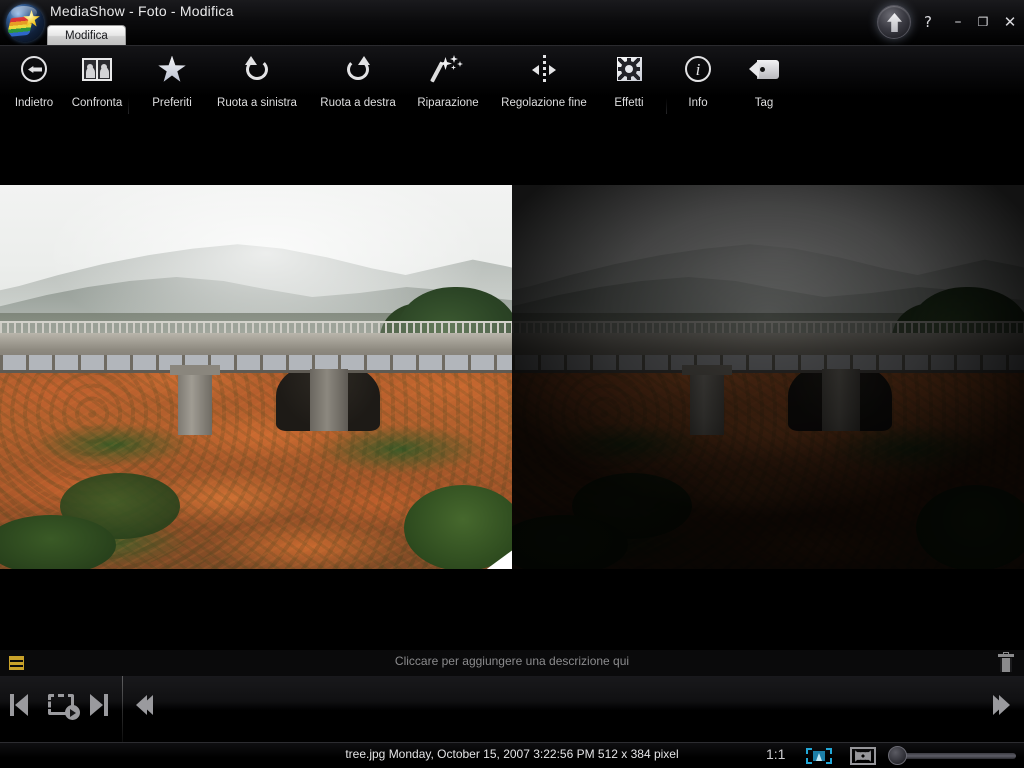  What do you see at coordinates (34, 69) in the screenshot?
I see `back-arrow-icon` at bounding box center [34, 69].